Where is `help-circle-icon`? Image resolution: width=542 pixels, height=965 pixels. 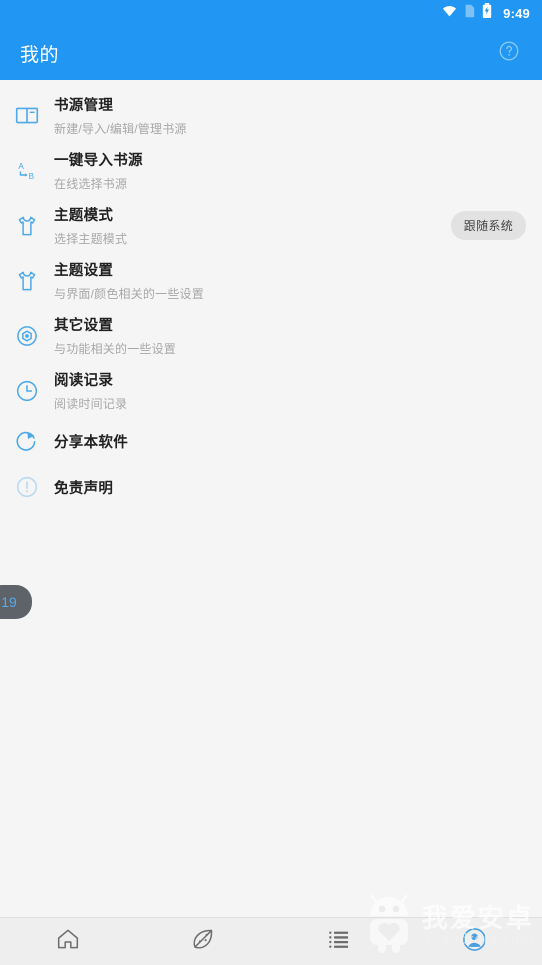 help-circle-icon is located at coordinates (509, 53).